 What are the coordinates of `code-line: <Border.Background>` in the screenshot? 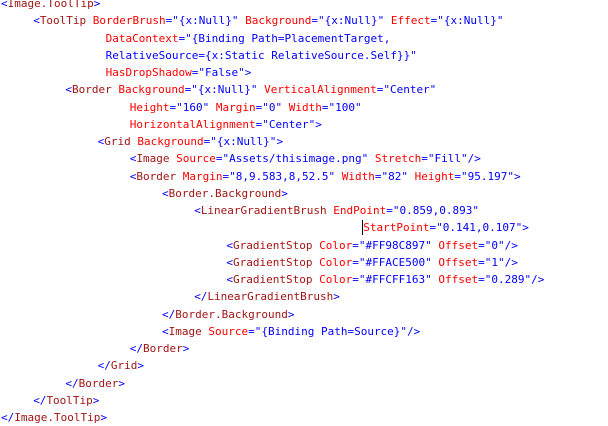 It's located at (225, 193).